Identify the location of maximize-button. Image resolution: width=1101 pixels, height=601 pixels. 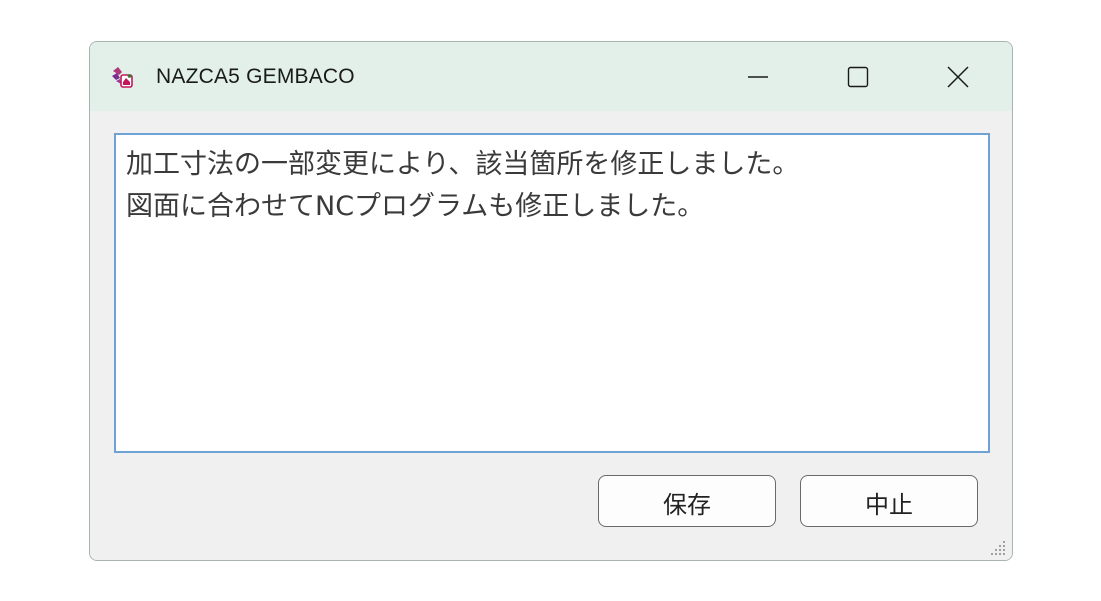
(858, 76).